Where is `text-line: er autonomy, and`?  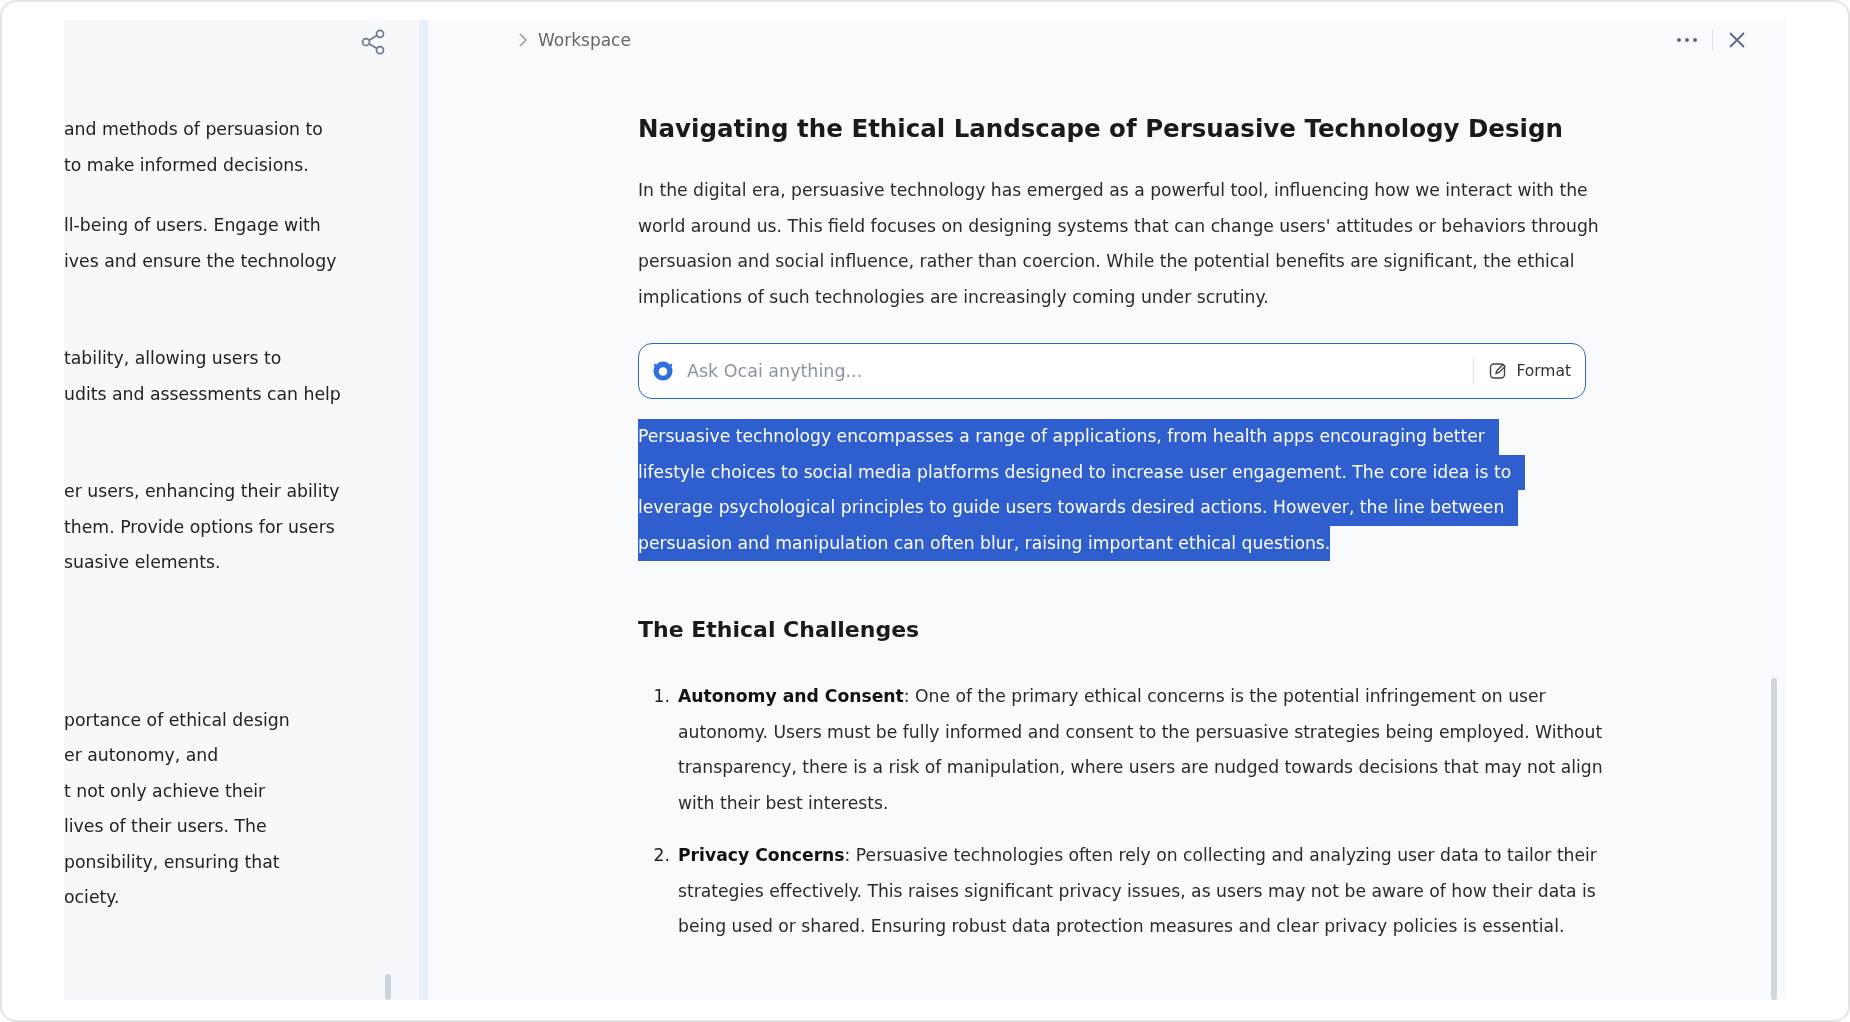 text-line: er autonomy, and is located at coordinates (141, 755).